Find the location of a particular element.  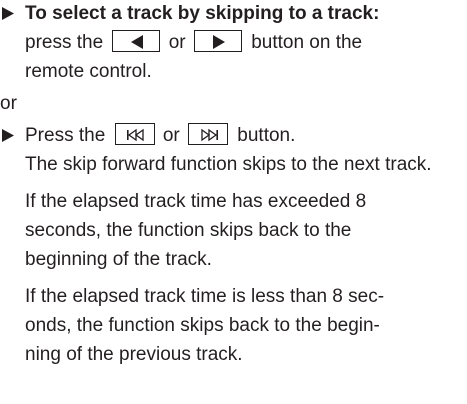

skip-forward-icon is located at coordinates (210, 135).